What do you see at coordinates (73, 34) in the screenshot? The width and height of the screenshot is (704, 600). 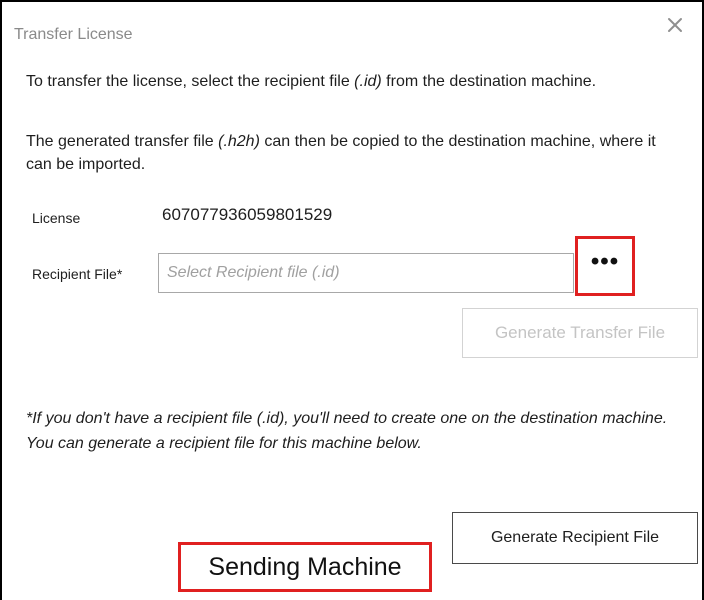 I see `dialog-title: Transfer License` at bounding box center [73, 34].